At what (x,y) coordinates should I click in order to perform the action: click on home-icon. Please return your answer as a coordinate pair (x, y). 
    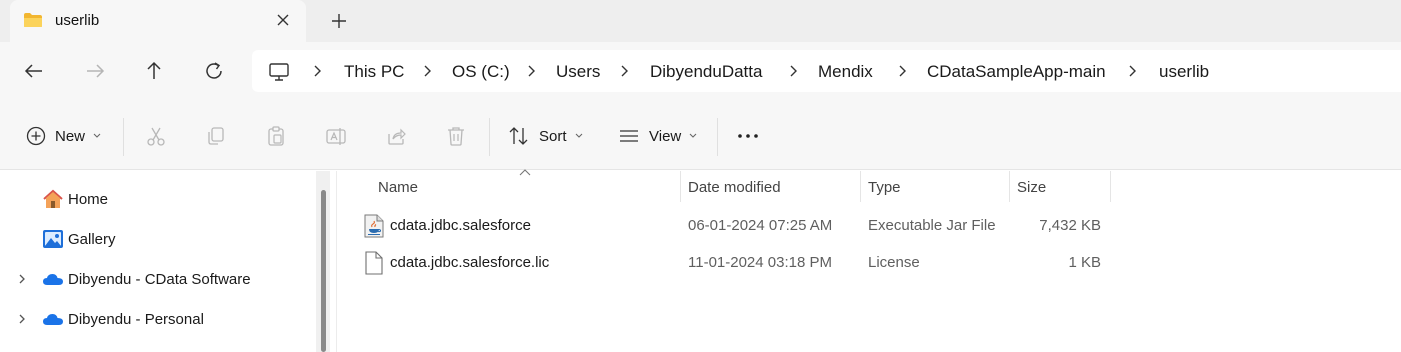
    Looking at the image, I should click on (53, 198).